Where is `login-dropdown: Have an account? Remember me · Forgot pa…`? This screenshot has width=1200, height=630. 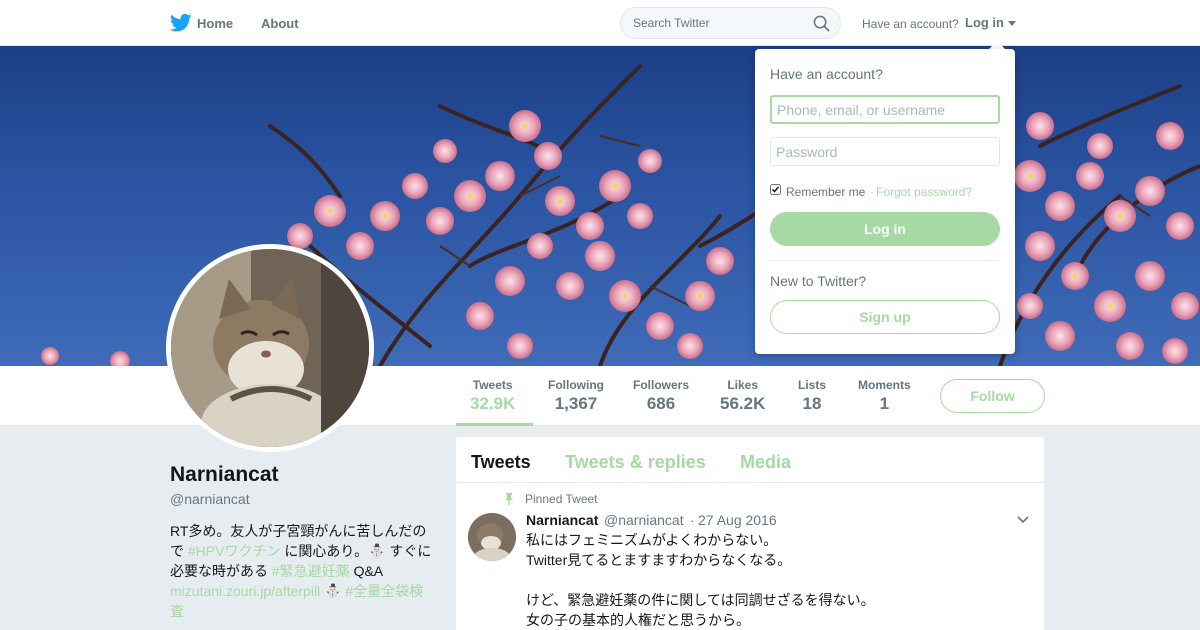
login-dropdown: Have an account? Remember me · Forgot pa… is located at coordinates (885, 201).